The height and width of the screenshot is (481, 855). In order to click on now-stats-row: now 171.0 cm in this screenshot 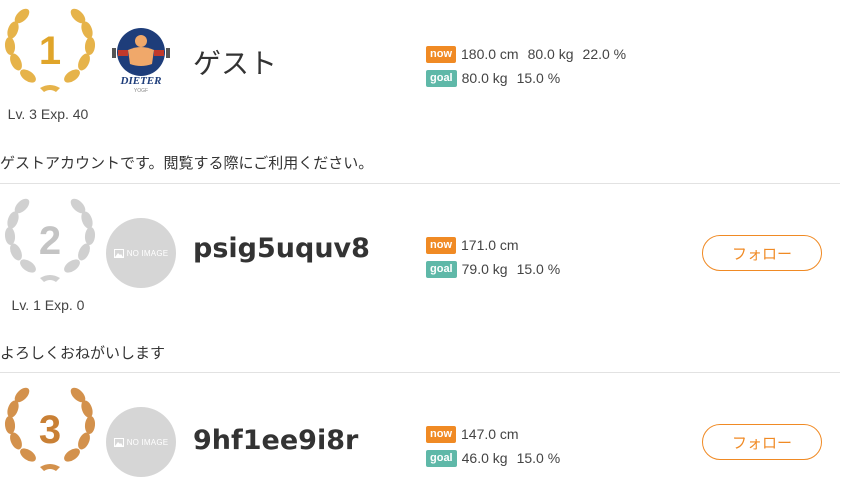, I will do `click(497, 245)`.